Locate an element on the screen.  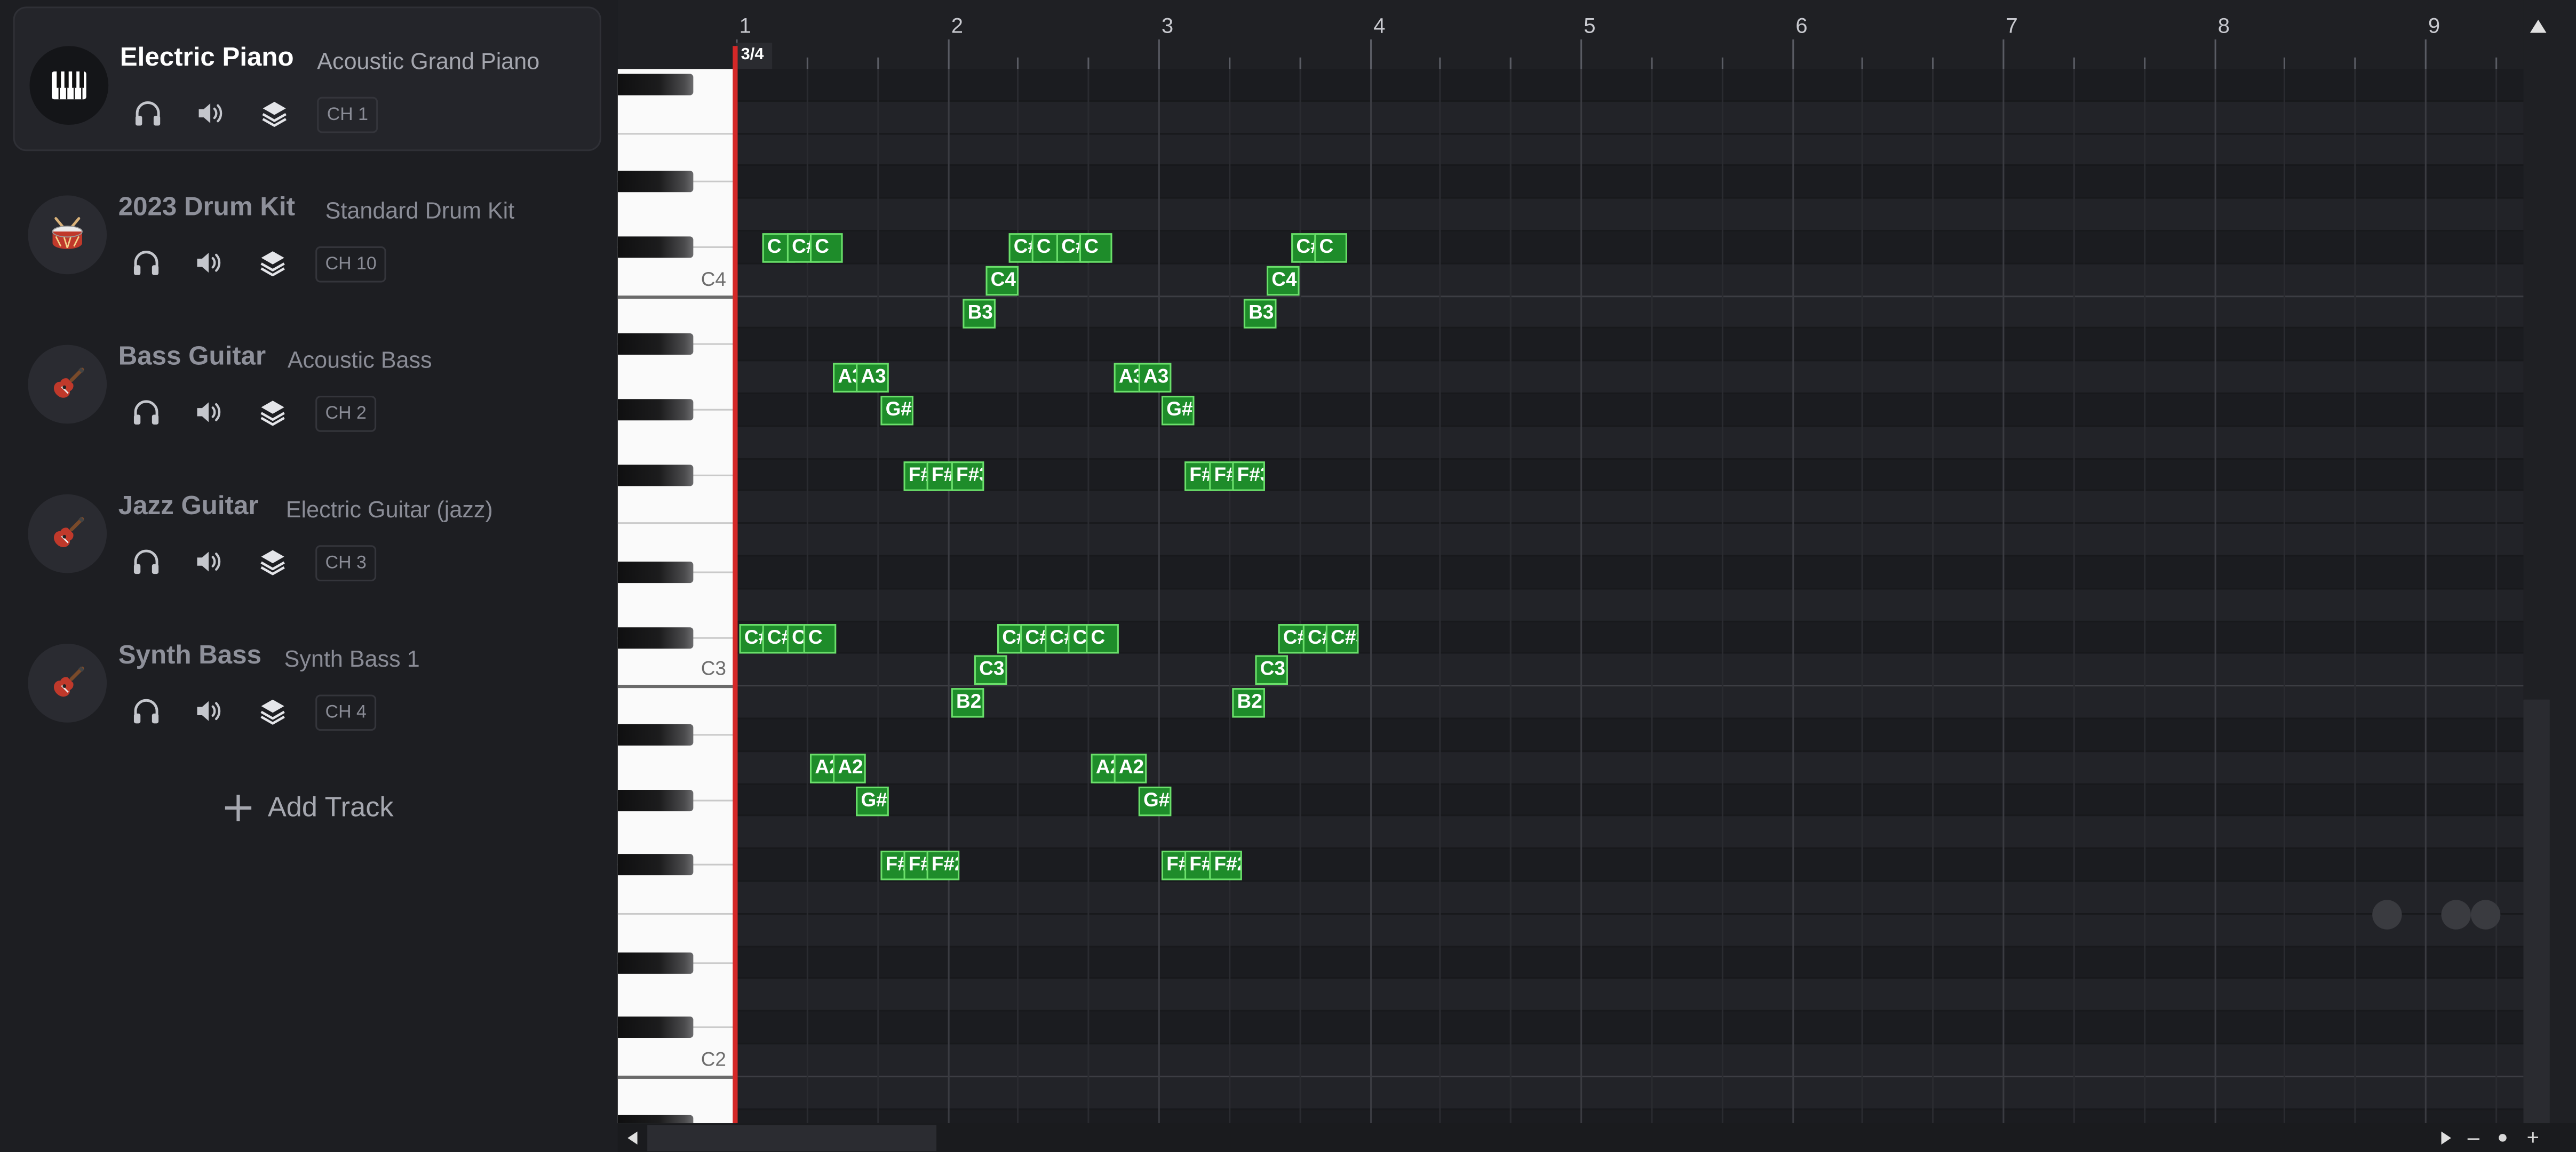
midi-note: C#3 is located at coordinates (1342, 639).